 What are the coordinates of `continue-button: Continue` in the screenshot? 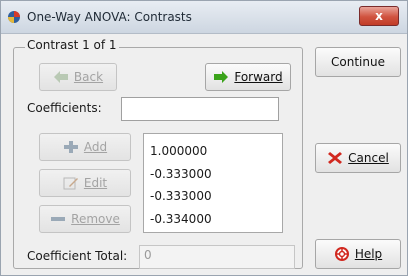 It's located at (358, 62).